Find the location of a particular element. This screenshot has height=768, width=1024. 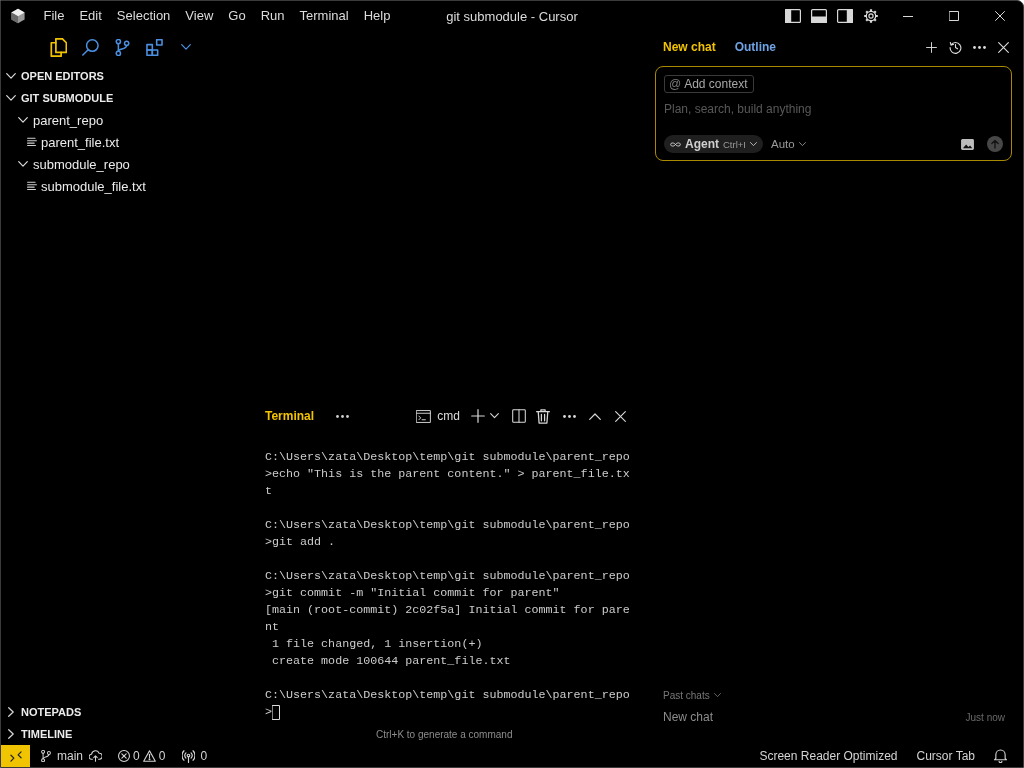

terminal-line: 1 file changed, 1 insertion(+) is located at coordinates (377, 644).